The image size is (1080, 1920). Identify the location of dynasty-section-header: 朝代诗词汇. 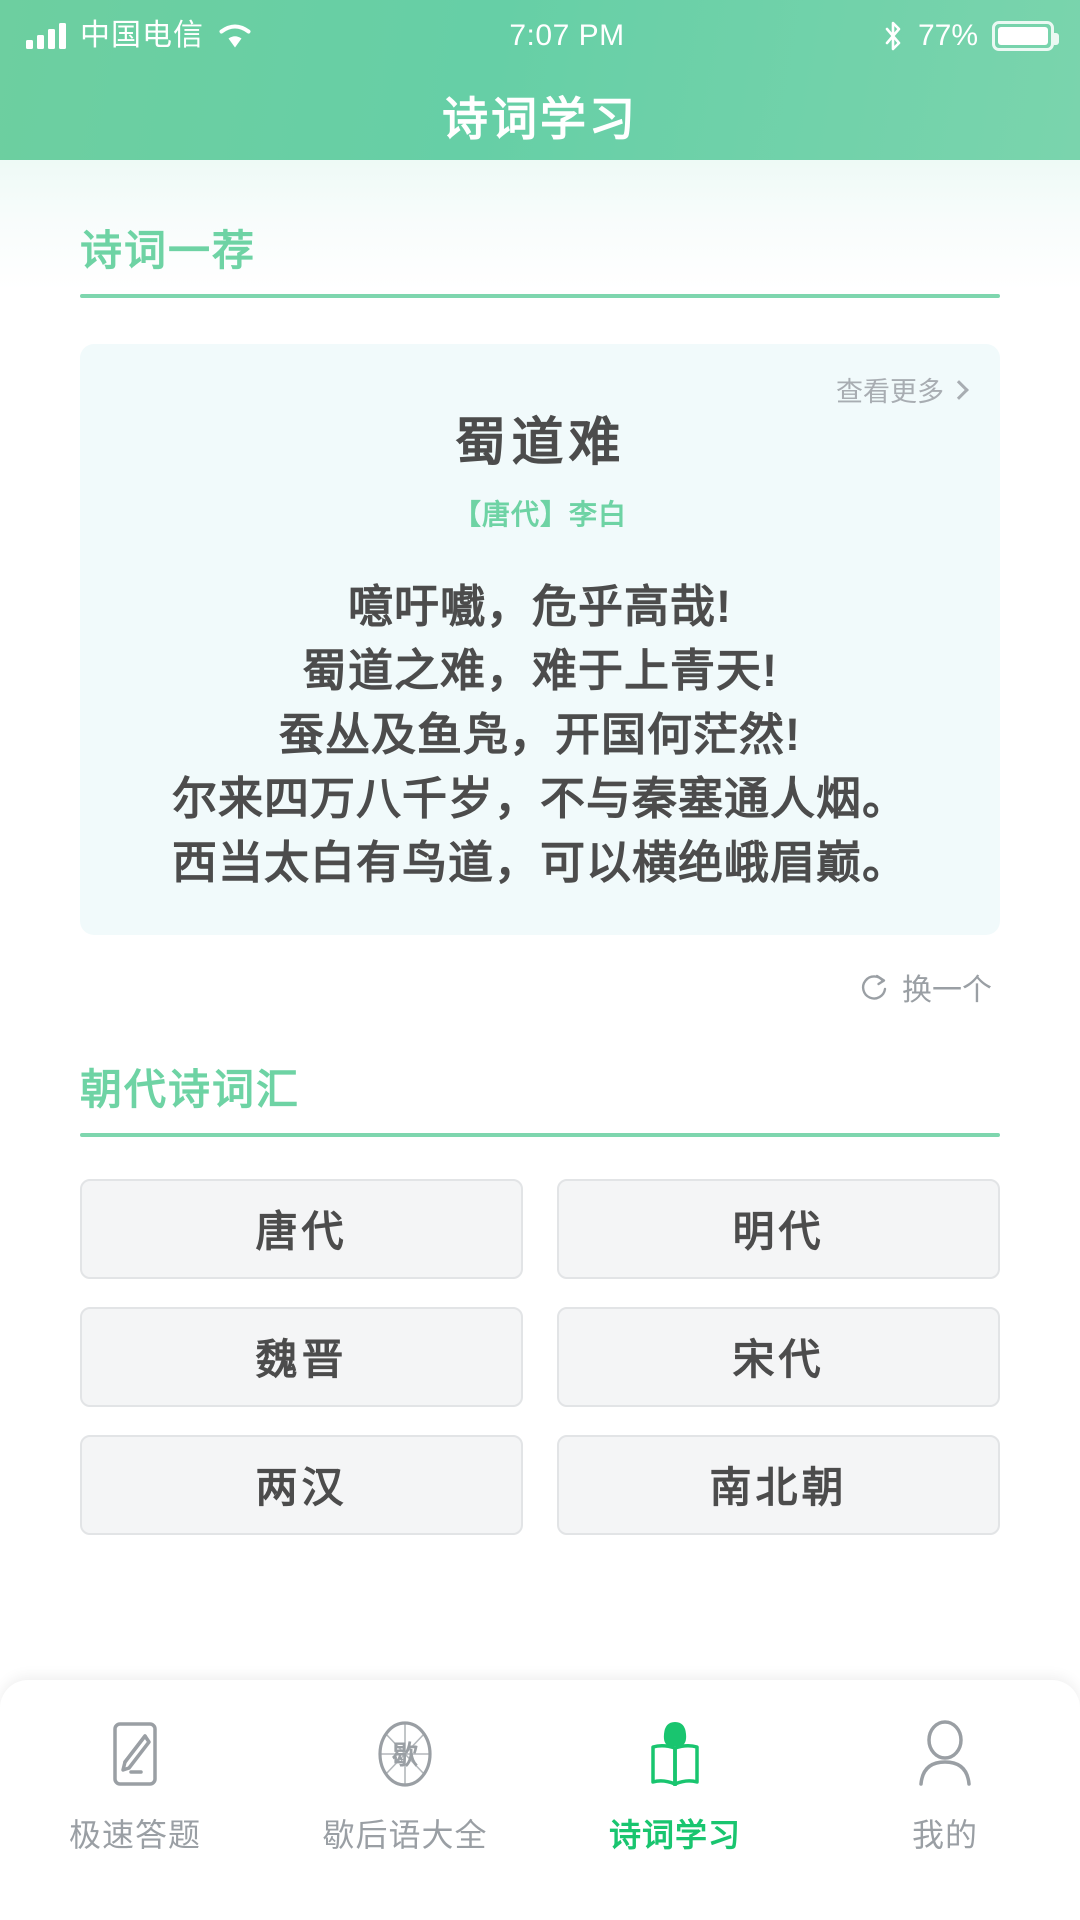
(540, 1073).